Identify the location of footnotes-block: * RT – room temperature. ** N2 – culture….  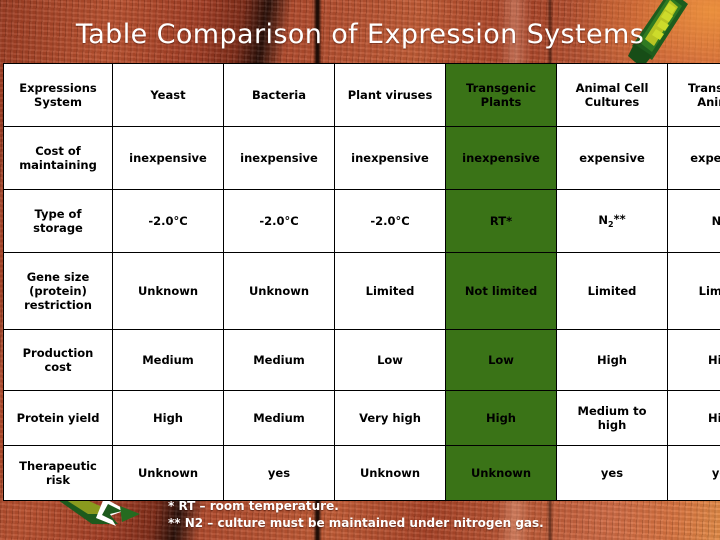
(378, 515).